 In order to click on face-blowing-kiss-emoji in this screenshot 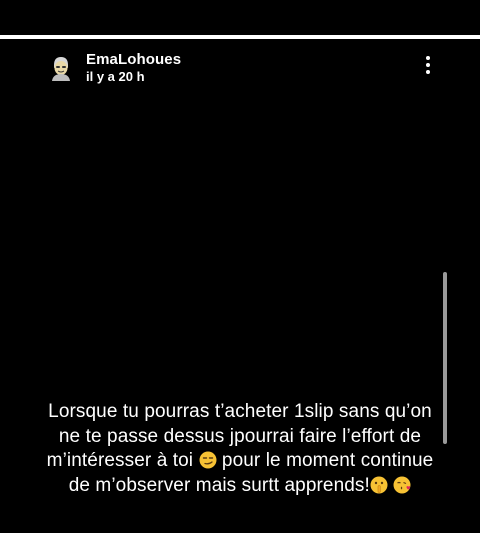, I will do `click(402, 485)`.